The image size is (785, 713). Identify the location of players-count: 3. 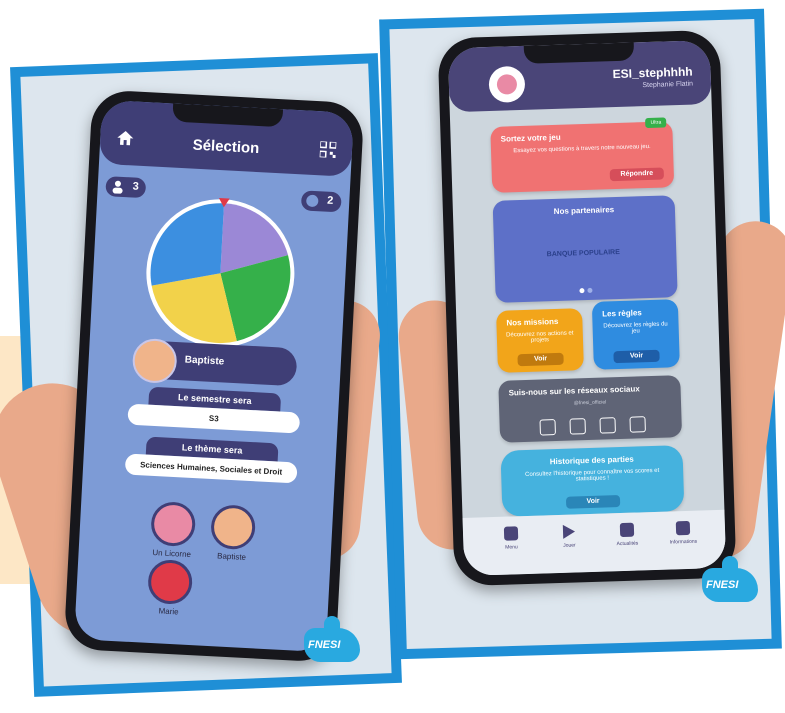
(136, 186).